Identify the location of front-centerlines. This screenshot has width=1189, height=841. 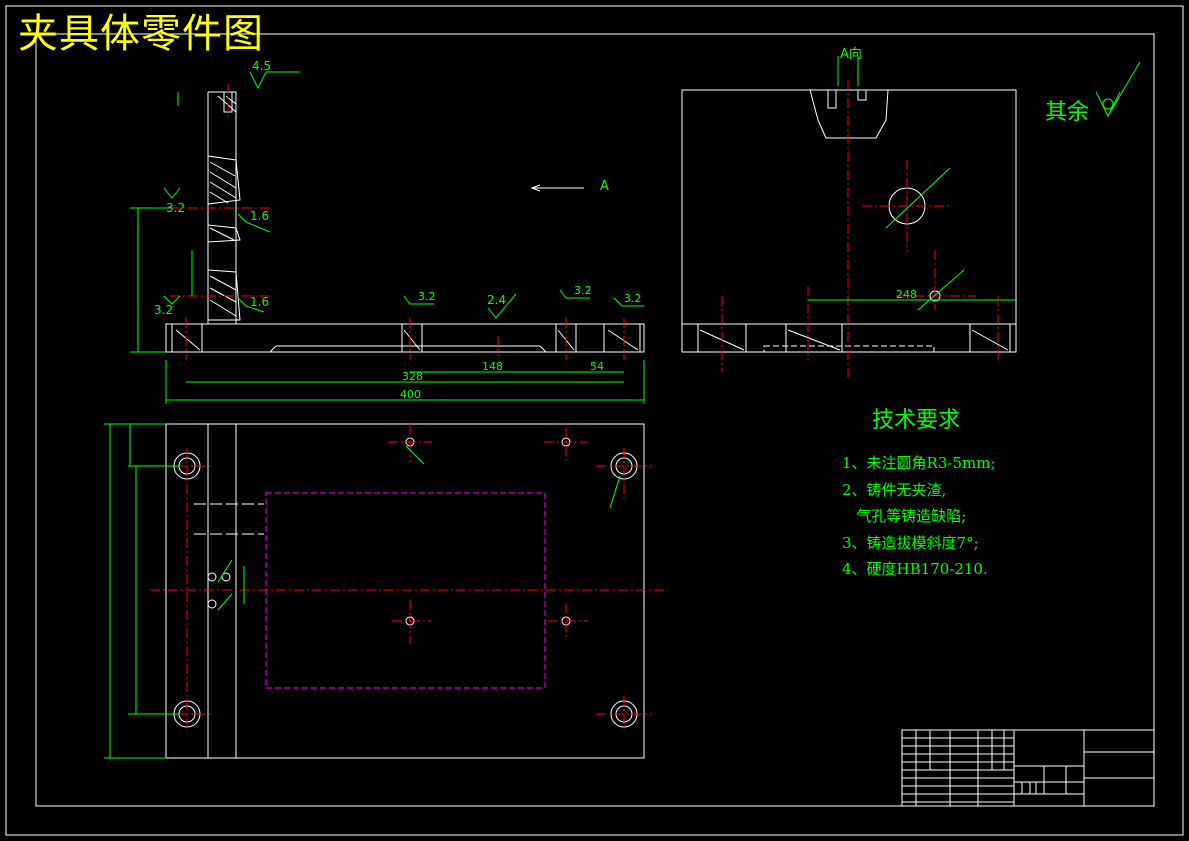
(397, 222).